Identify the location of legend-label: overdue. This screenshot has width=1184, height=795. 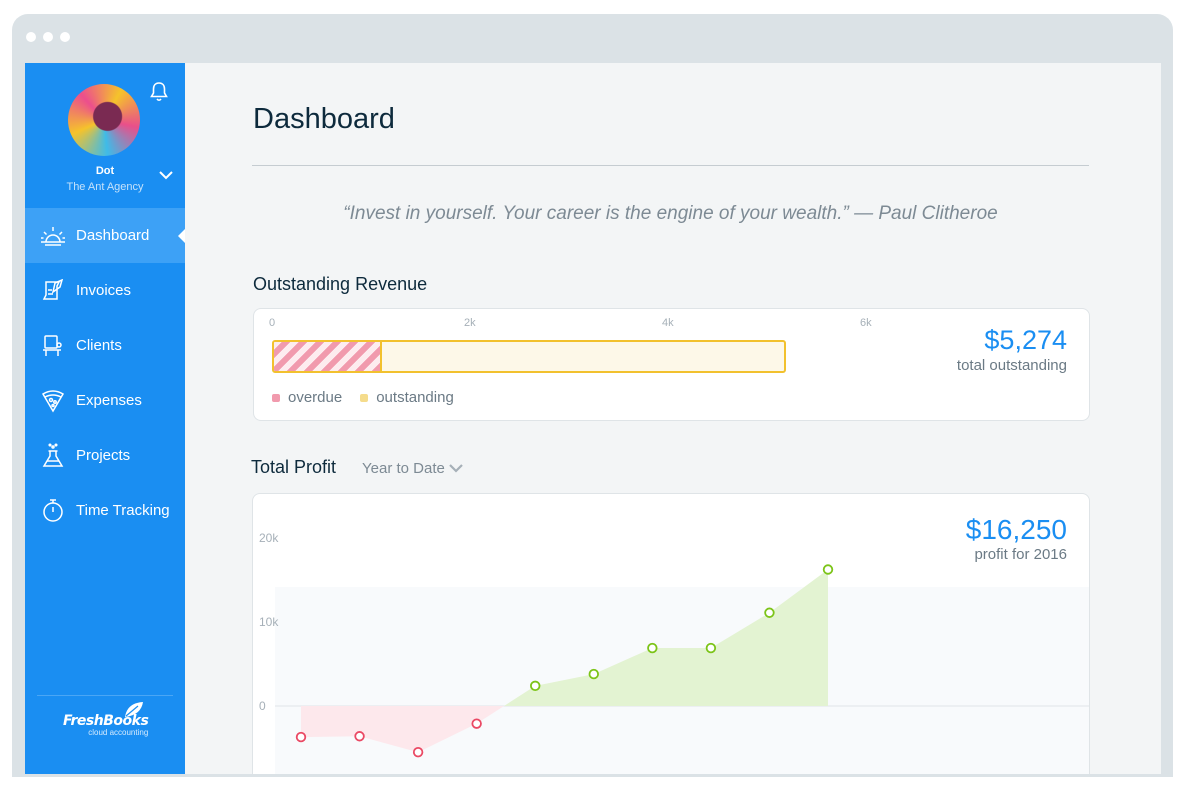
(315, 397).